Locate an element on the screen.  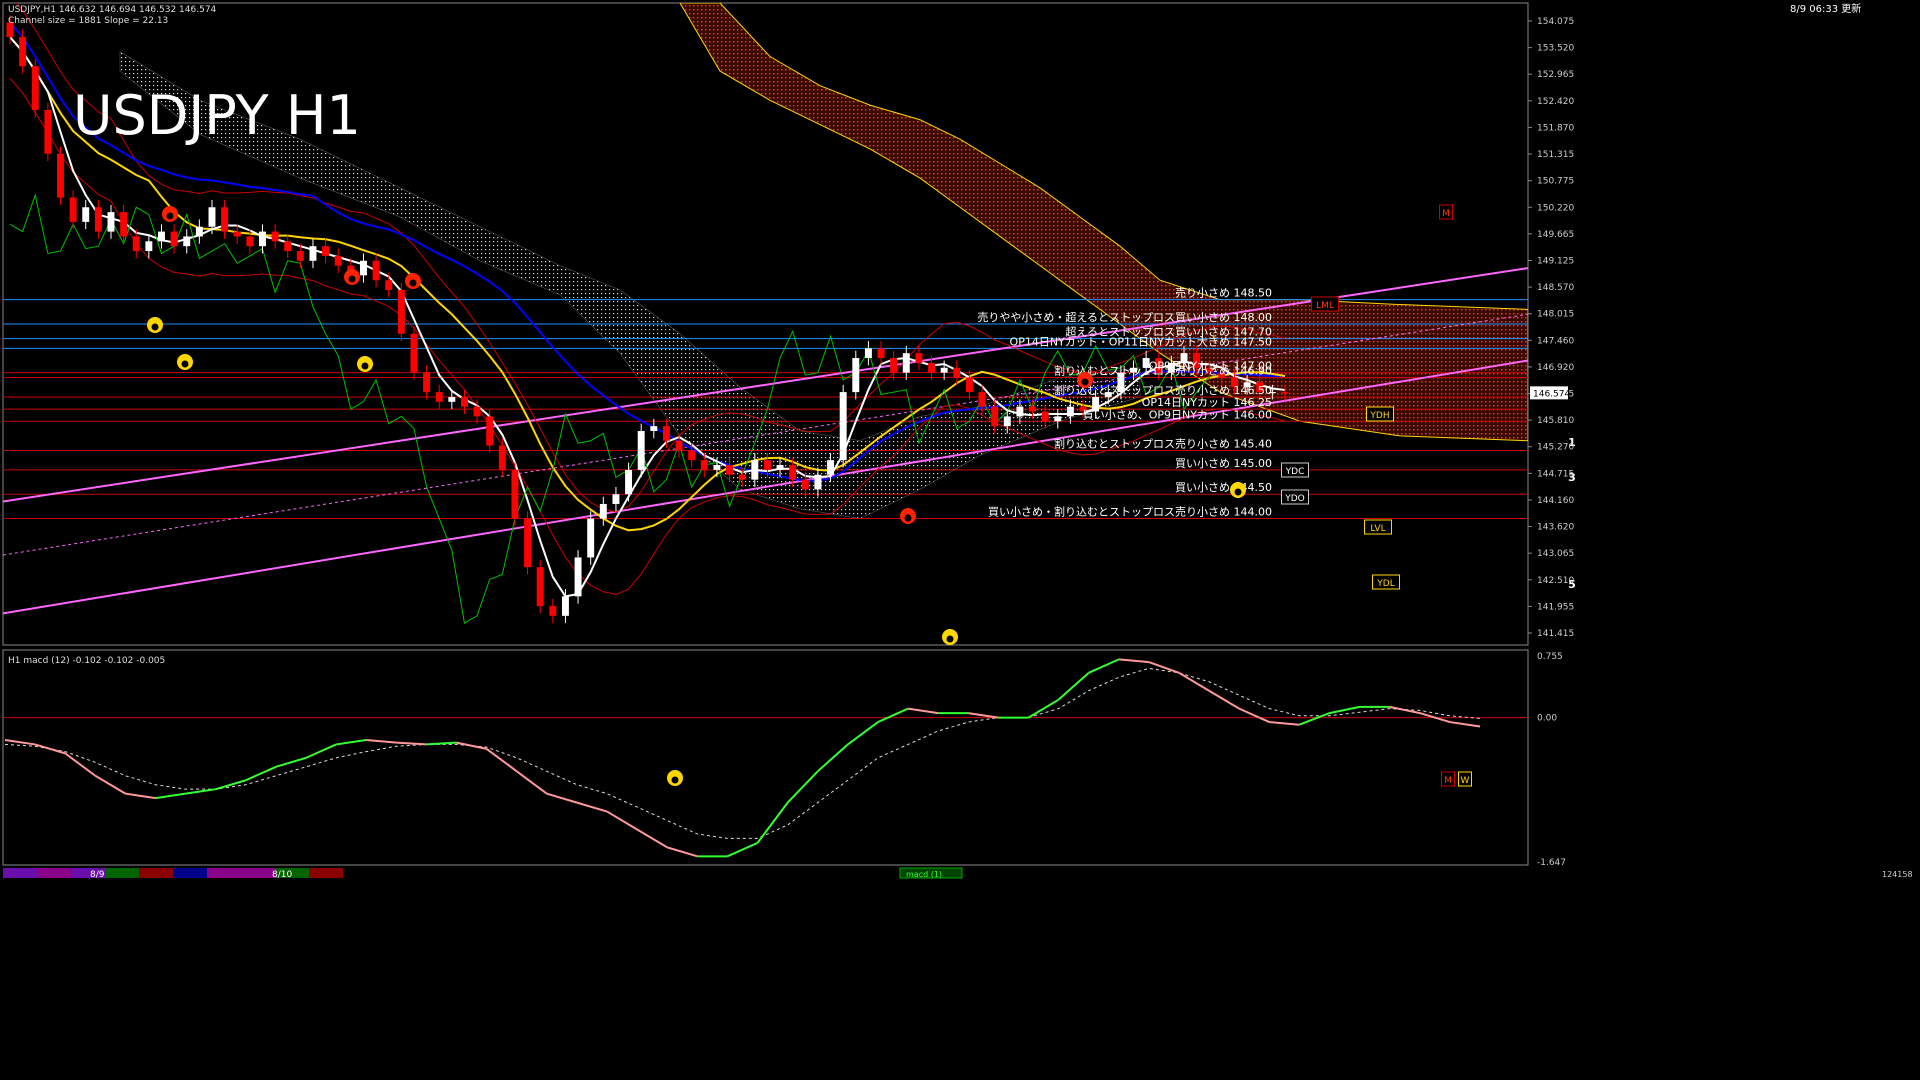
y-tick-label: 144.715 is located at coordinates (1555, 474).